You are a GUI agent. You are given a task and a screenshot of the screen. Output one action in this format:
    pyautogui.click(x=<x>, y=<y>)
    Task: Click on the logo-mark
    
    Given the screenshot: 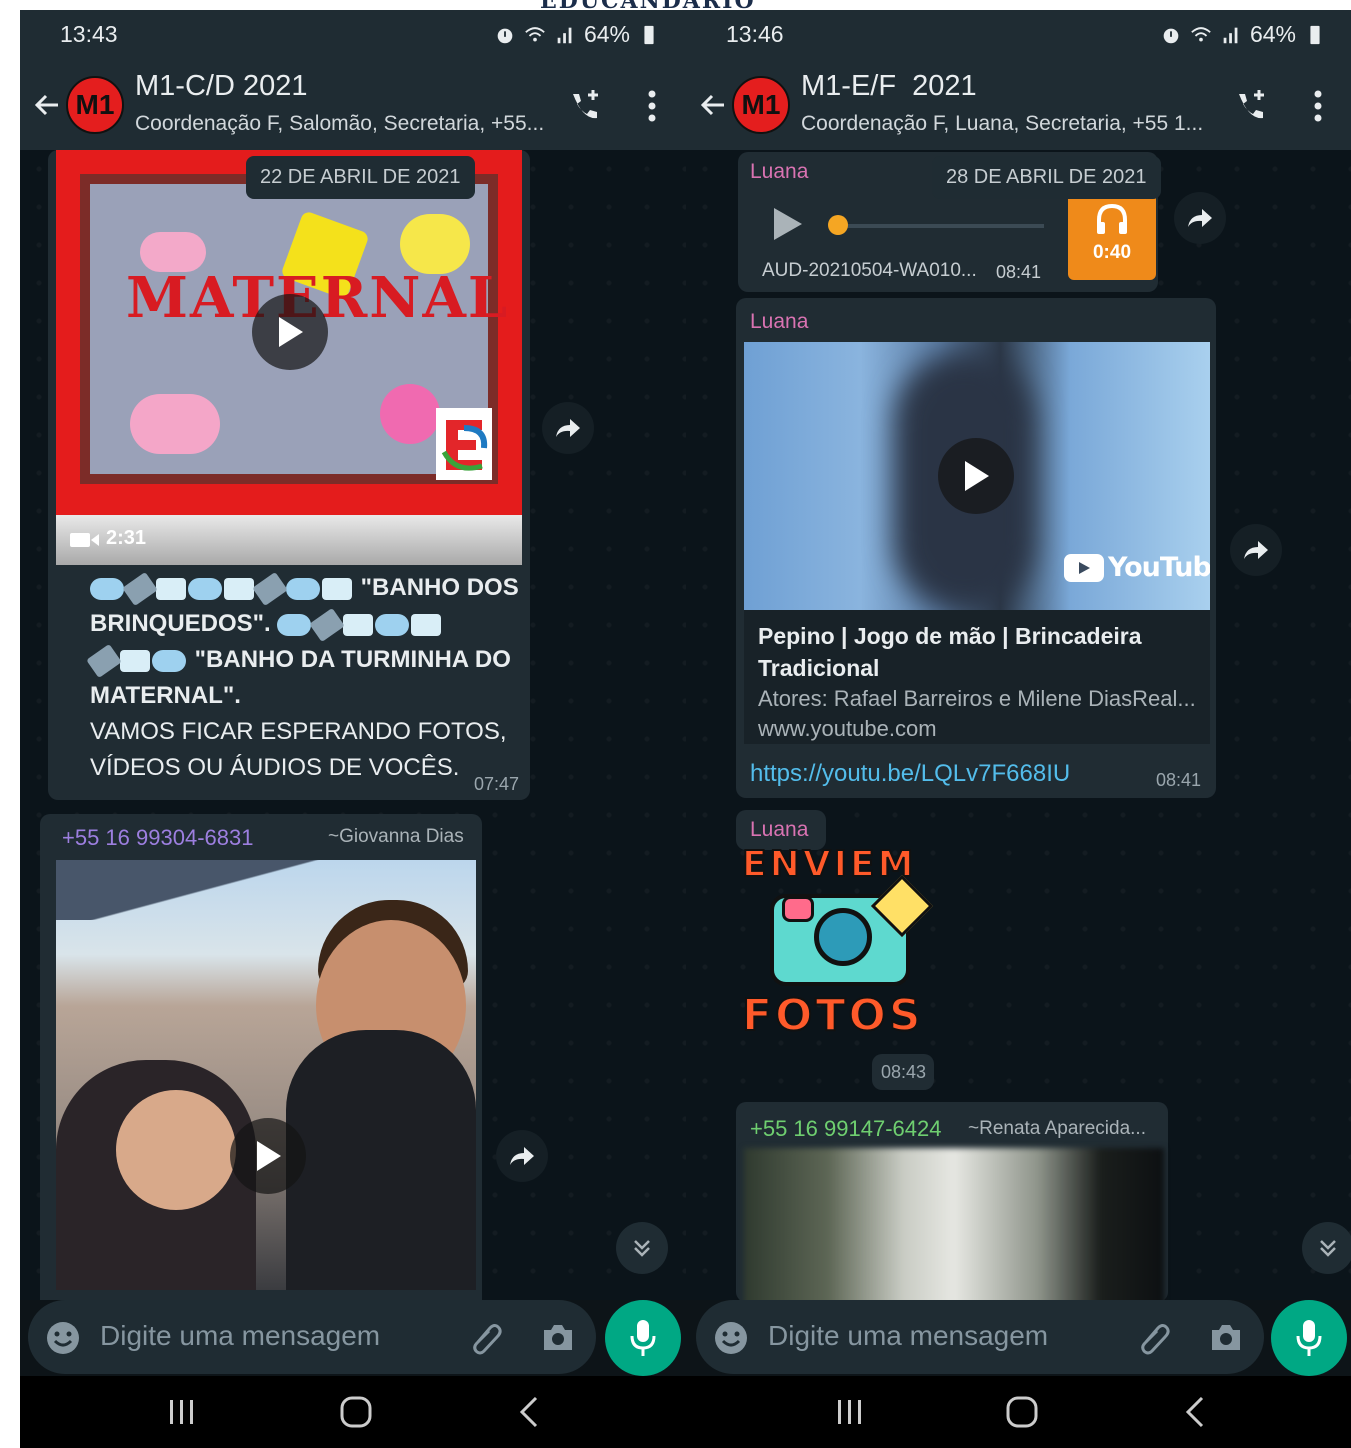 What is the action you would take?
    pyautogui.click(x=464, y=445)
    